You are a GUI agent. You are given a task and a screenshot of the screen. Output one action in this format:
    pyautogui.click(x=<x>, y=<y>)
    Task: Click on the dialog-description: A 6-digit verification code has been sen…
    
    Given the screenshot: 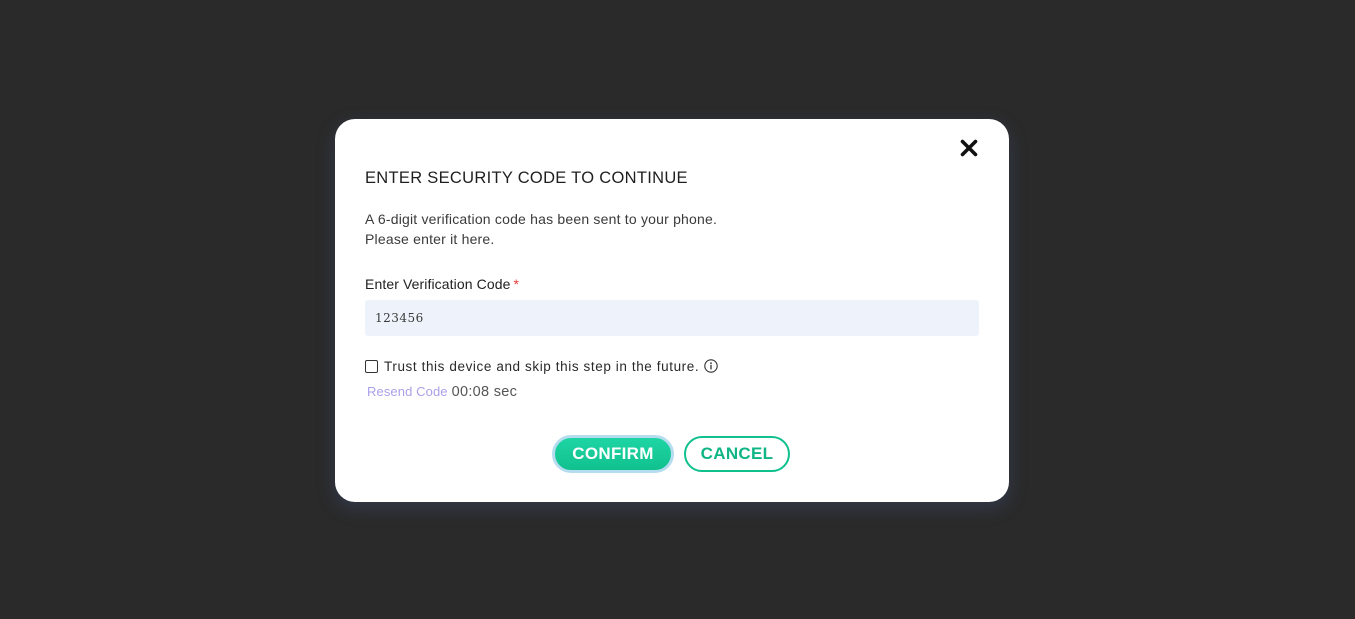 What is the action you would take?
    pyautogui.click(x=541, y=229)
    